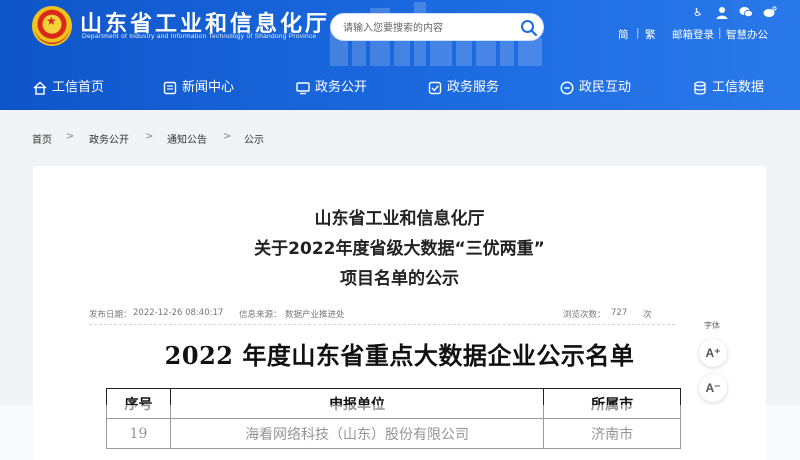 The image size is (800, 460). Describe the element at coordinates (170, 88) in the screenshot. I see `news-icon` at that location.